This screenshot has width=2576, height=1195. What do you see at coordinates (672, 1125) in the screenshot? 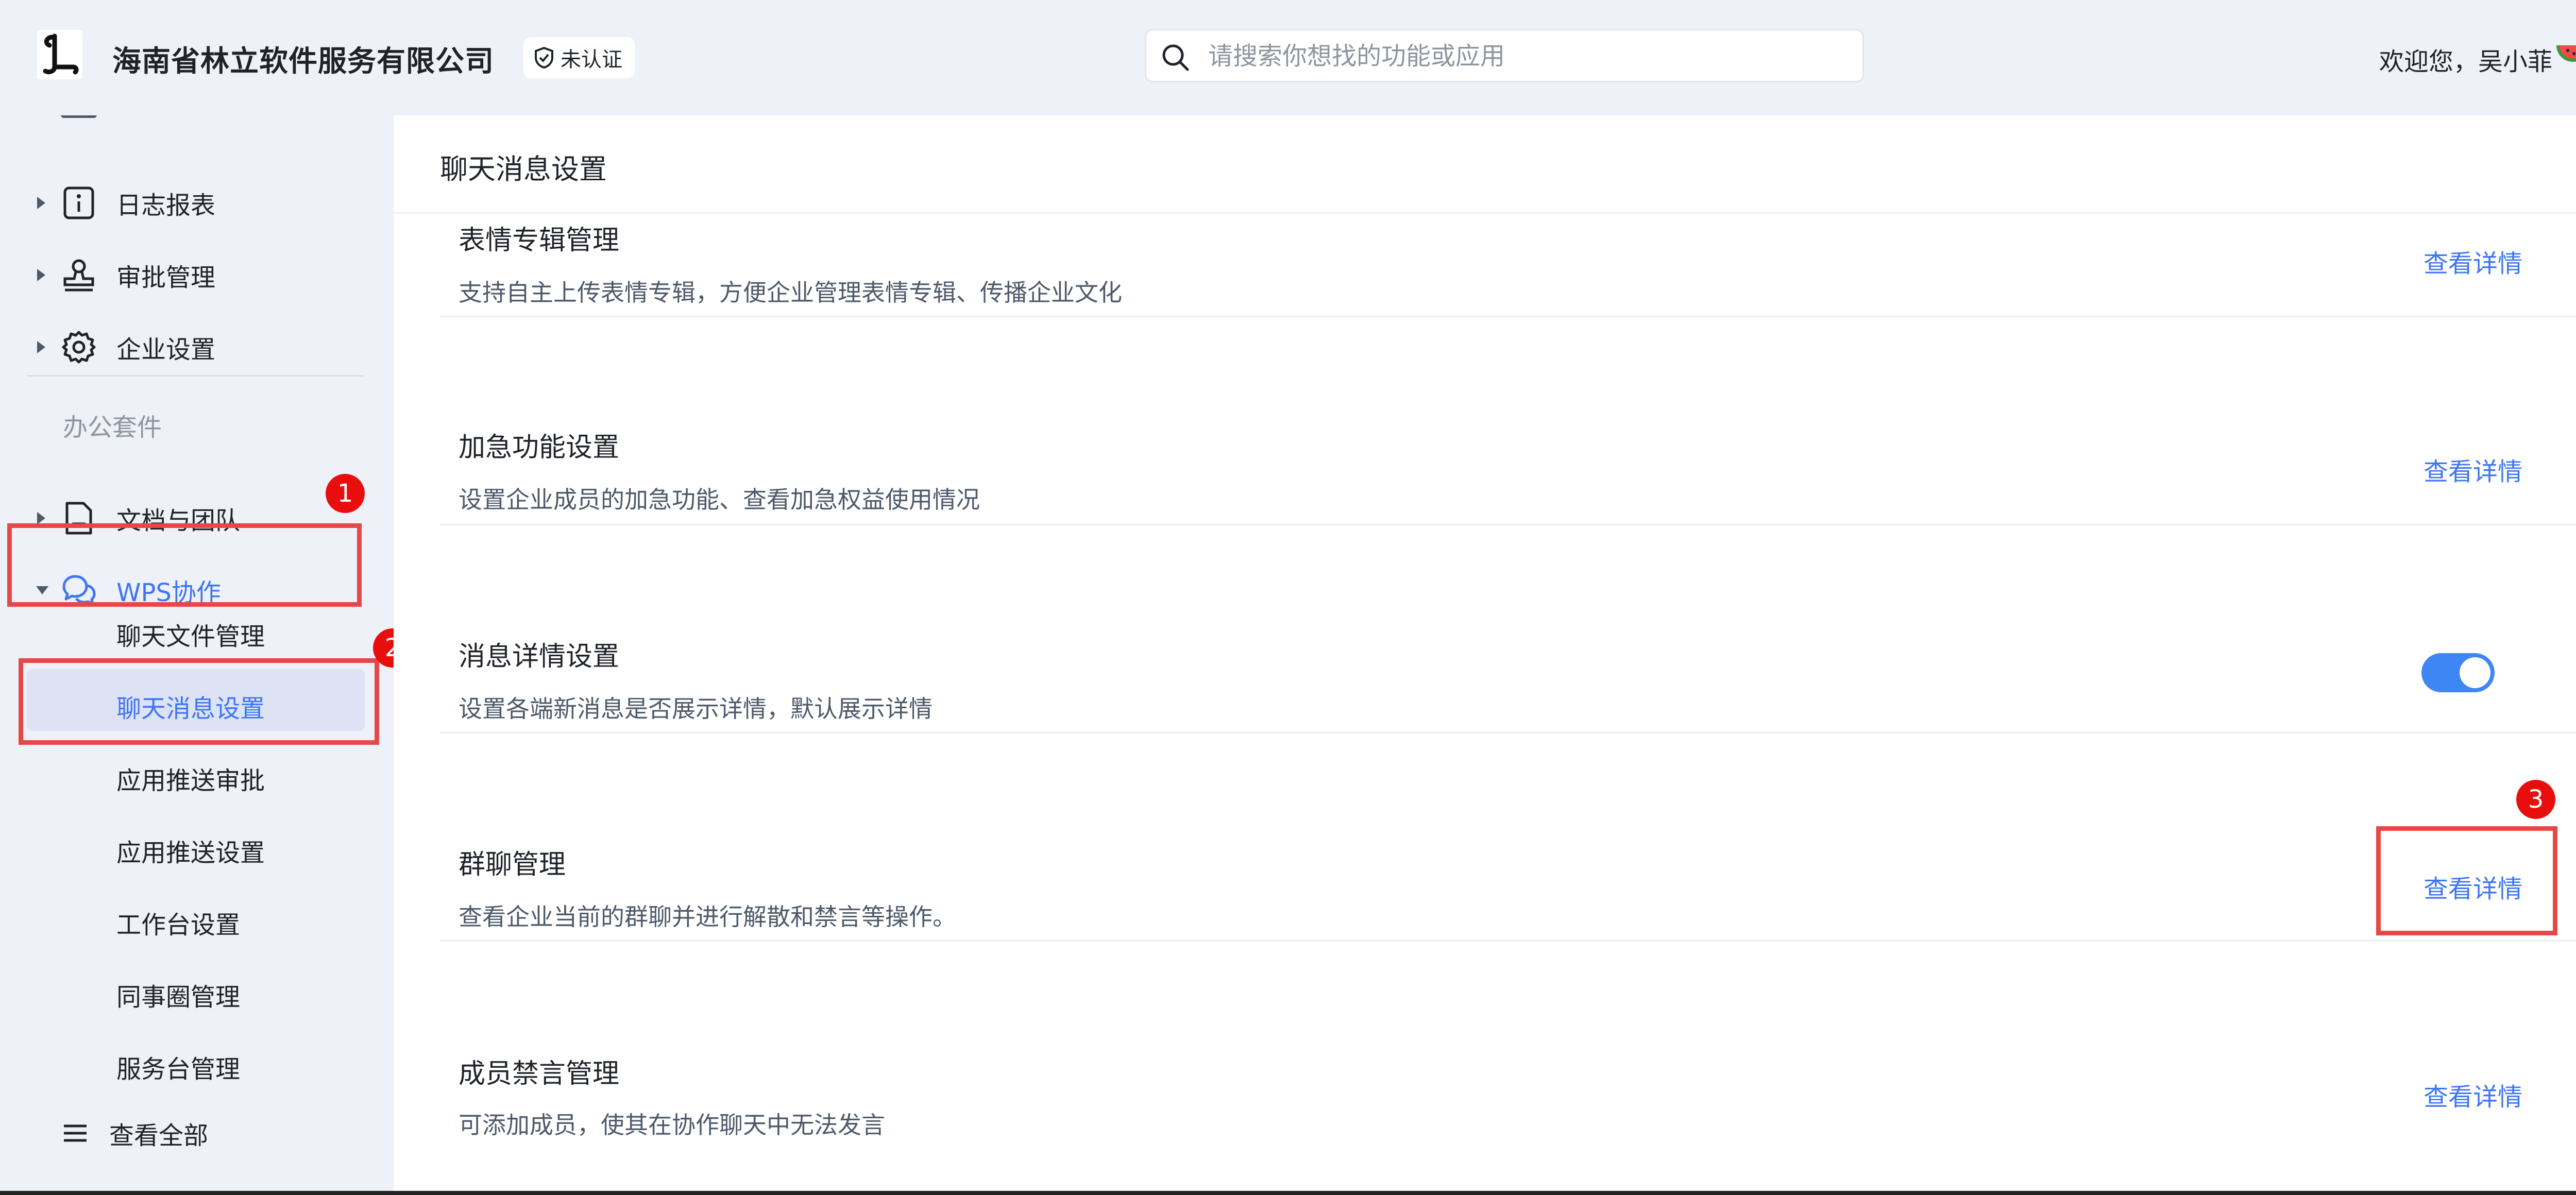
I see `setting-desc: 可添加成员，使其在协作聊天中无法发言` at bounding box center [672, 1125].